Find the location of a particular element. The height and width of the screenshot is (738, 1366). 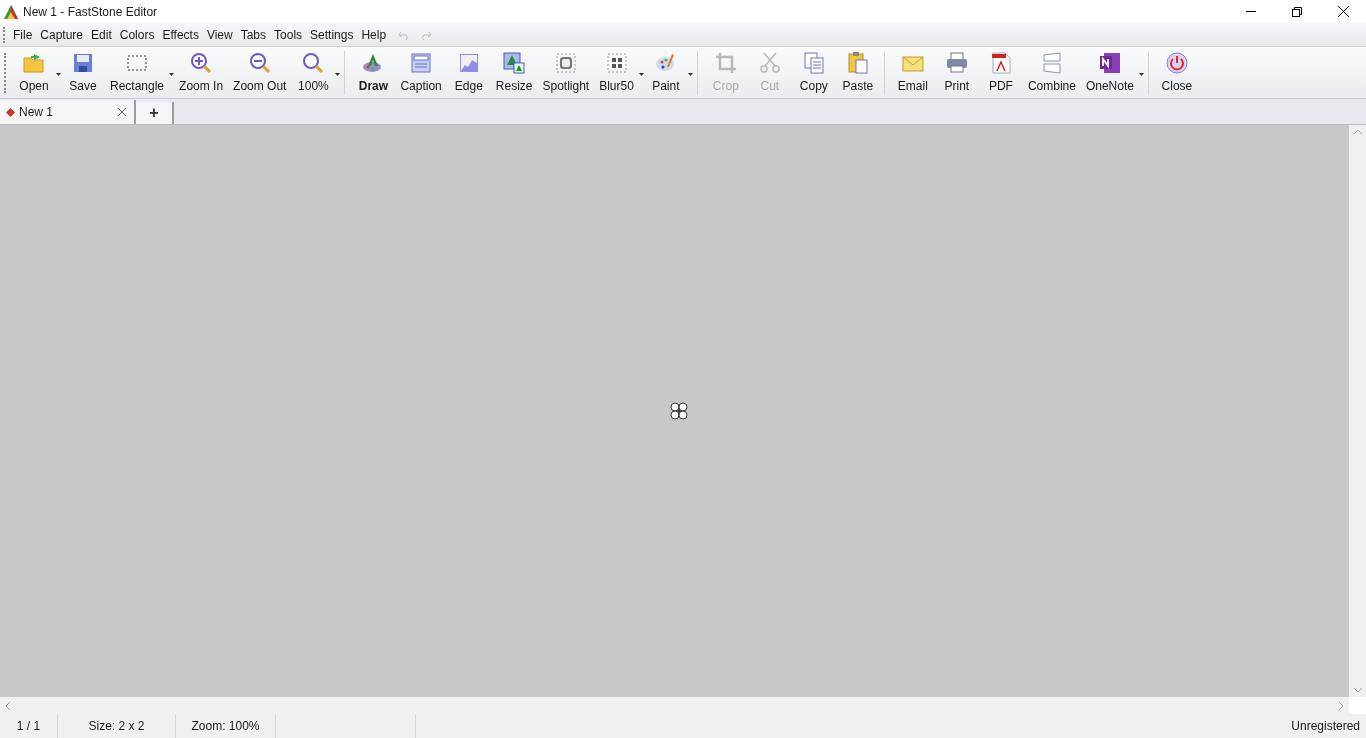

menu-item: View is located at coordinates (219, 34).